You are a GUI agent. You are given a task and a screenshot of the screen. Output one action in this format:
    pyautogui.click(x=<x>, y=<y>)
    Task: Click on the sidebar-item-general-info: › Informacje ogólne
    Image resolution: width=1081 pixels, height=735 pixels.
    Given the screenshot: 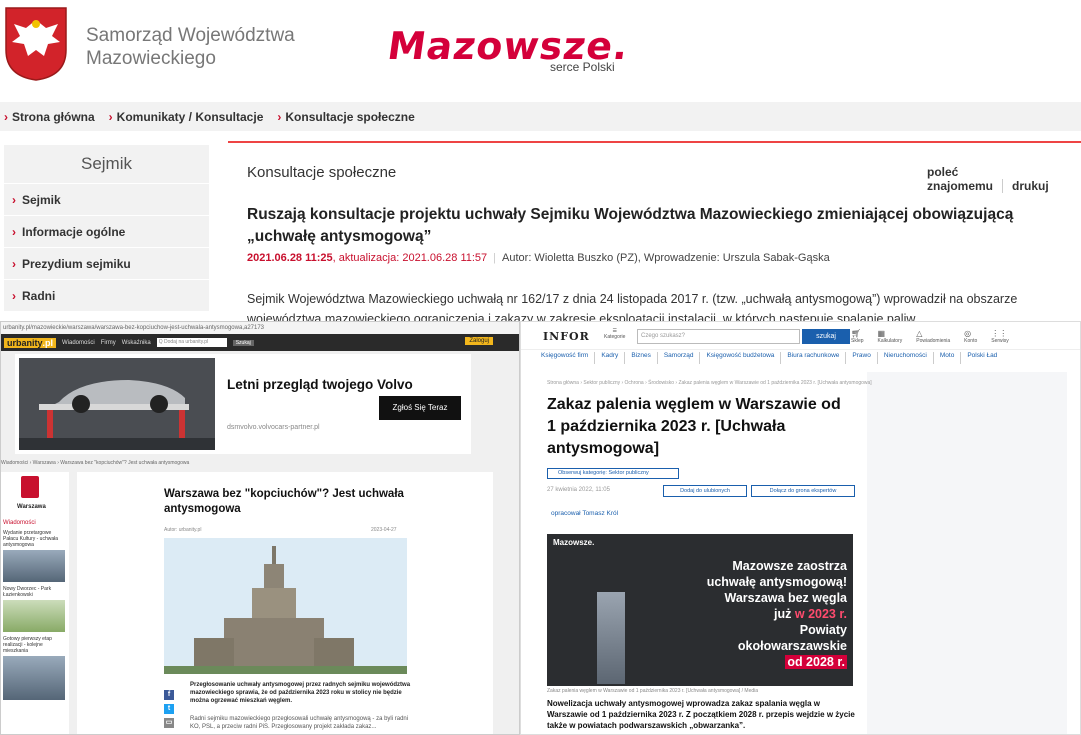 What is the action you would take?
    pyautogui.click(x=106, y=231)
    